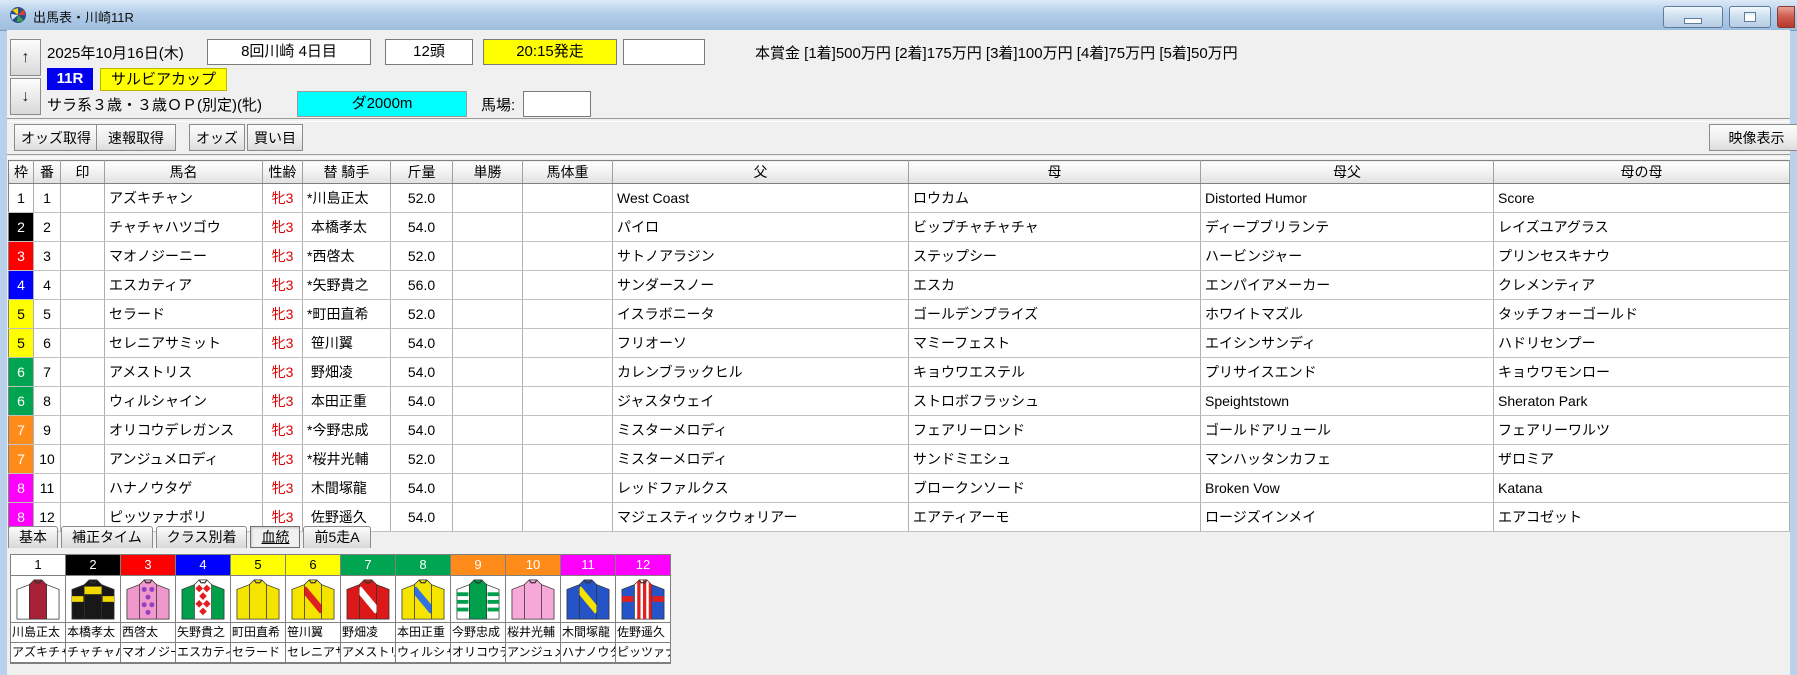 The width and height of the screenshot is (1797, 675). I want to click on column-header: 性齢, so click(282, 172).